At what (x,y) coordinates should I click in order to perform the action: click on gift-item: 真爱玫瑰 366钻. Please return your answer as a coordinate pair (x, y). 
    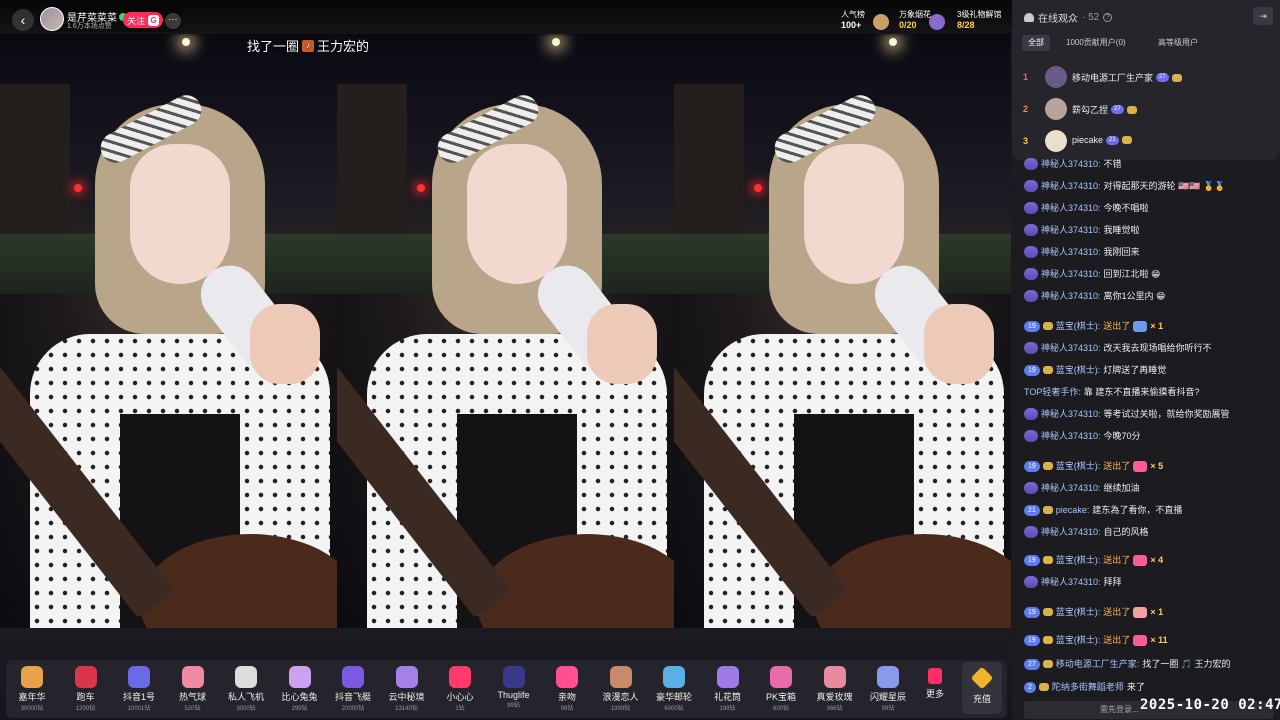
    Looking at the image, I should click on (835, 689).